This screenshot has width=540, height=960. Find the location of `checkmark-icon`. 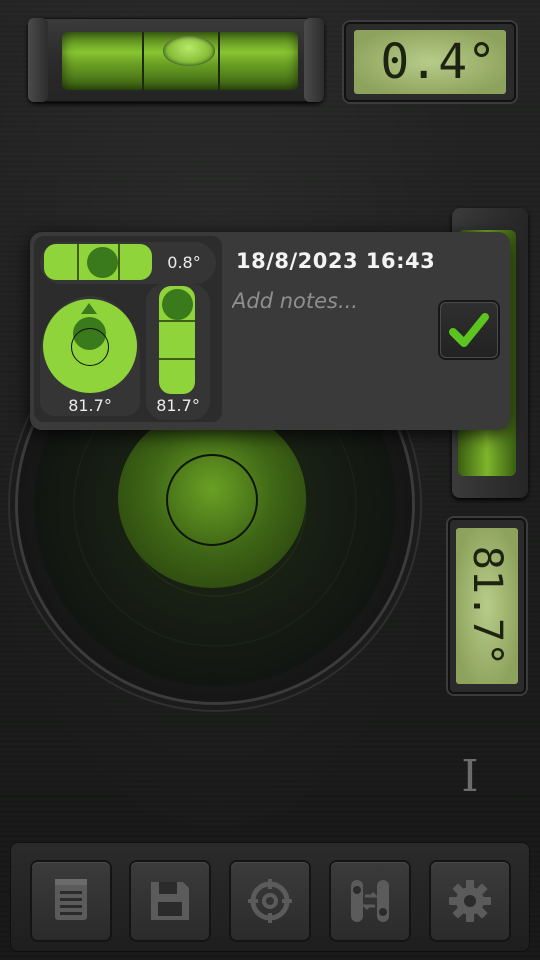

checkmark-icon is located at coordinates (469, 330).